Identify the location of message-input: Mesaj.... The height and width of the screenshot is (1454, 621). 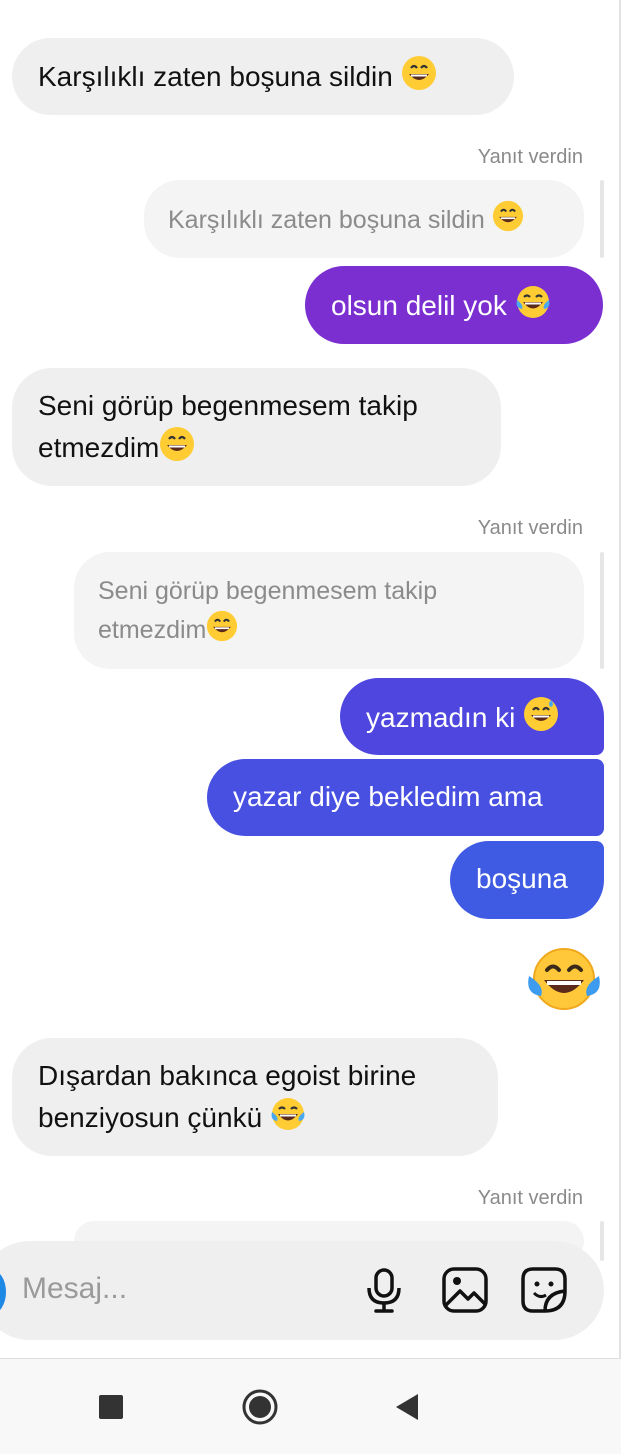
(74, 1289).